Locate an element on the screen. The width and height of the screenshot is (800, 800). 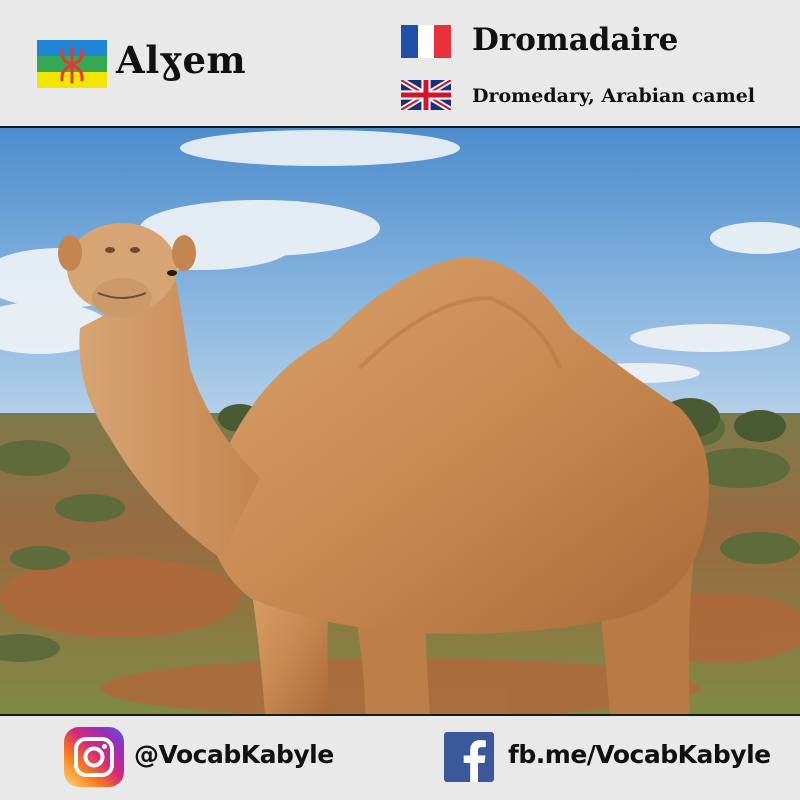
english-word: Dromedary, Arabian camel is located at coordinates (614, 96).